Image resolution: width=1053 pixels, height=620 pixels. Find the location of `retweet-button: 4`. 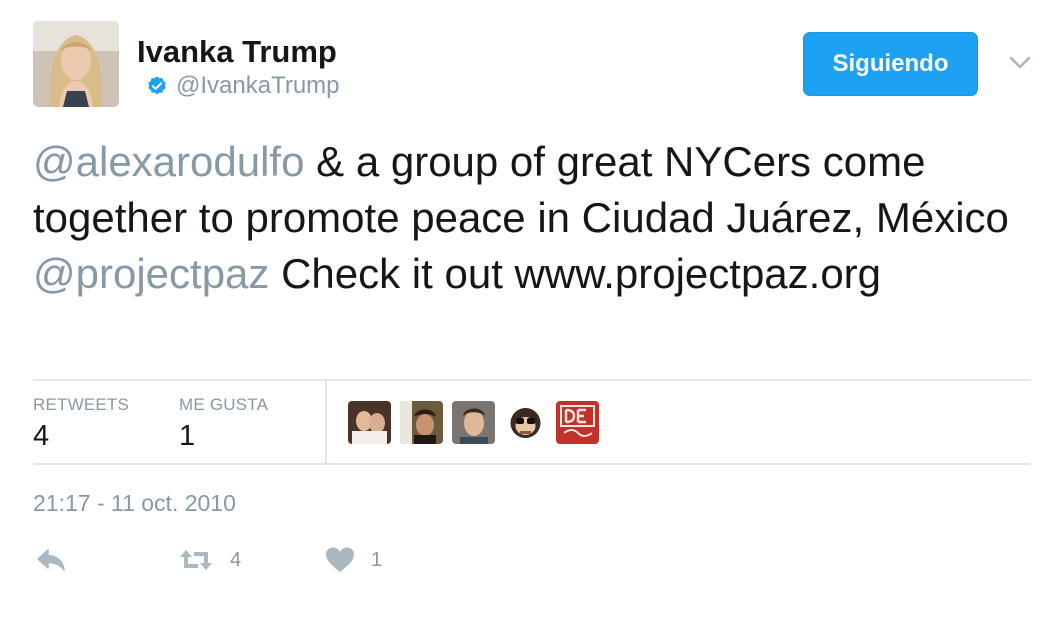

retweet-button: 4 is located at coordinates (209, 560).